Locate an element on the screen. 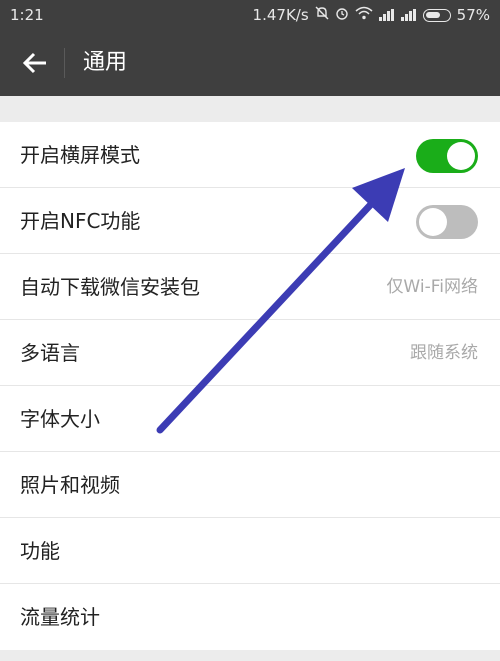 The width and height of the screenshot is (500, 661). setting-row-photos-videos: 照片和视频 is located at coordinates (250, 485).